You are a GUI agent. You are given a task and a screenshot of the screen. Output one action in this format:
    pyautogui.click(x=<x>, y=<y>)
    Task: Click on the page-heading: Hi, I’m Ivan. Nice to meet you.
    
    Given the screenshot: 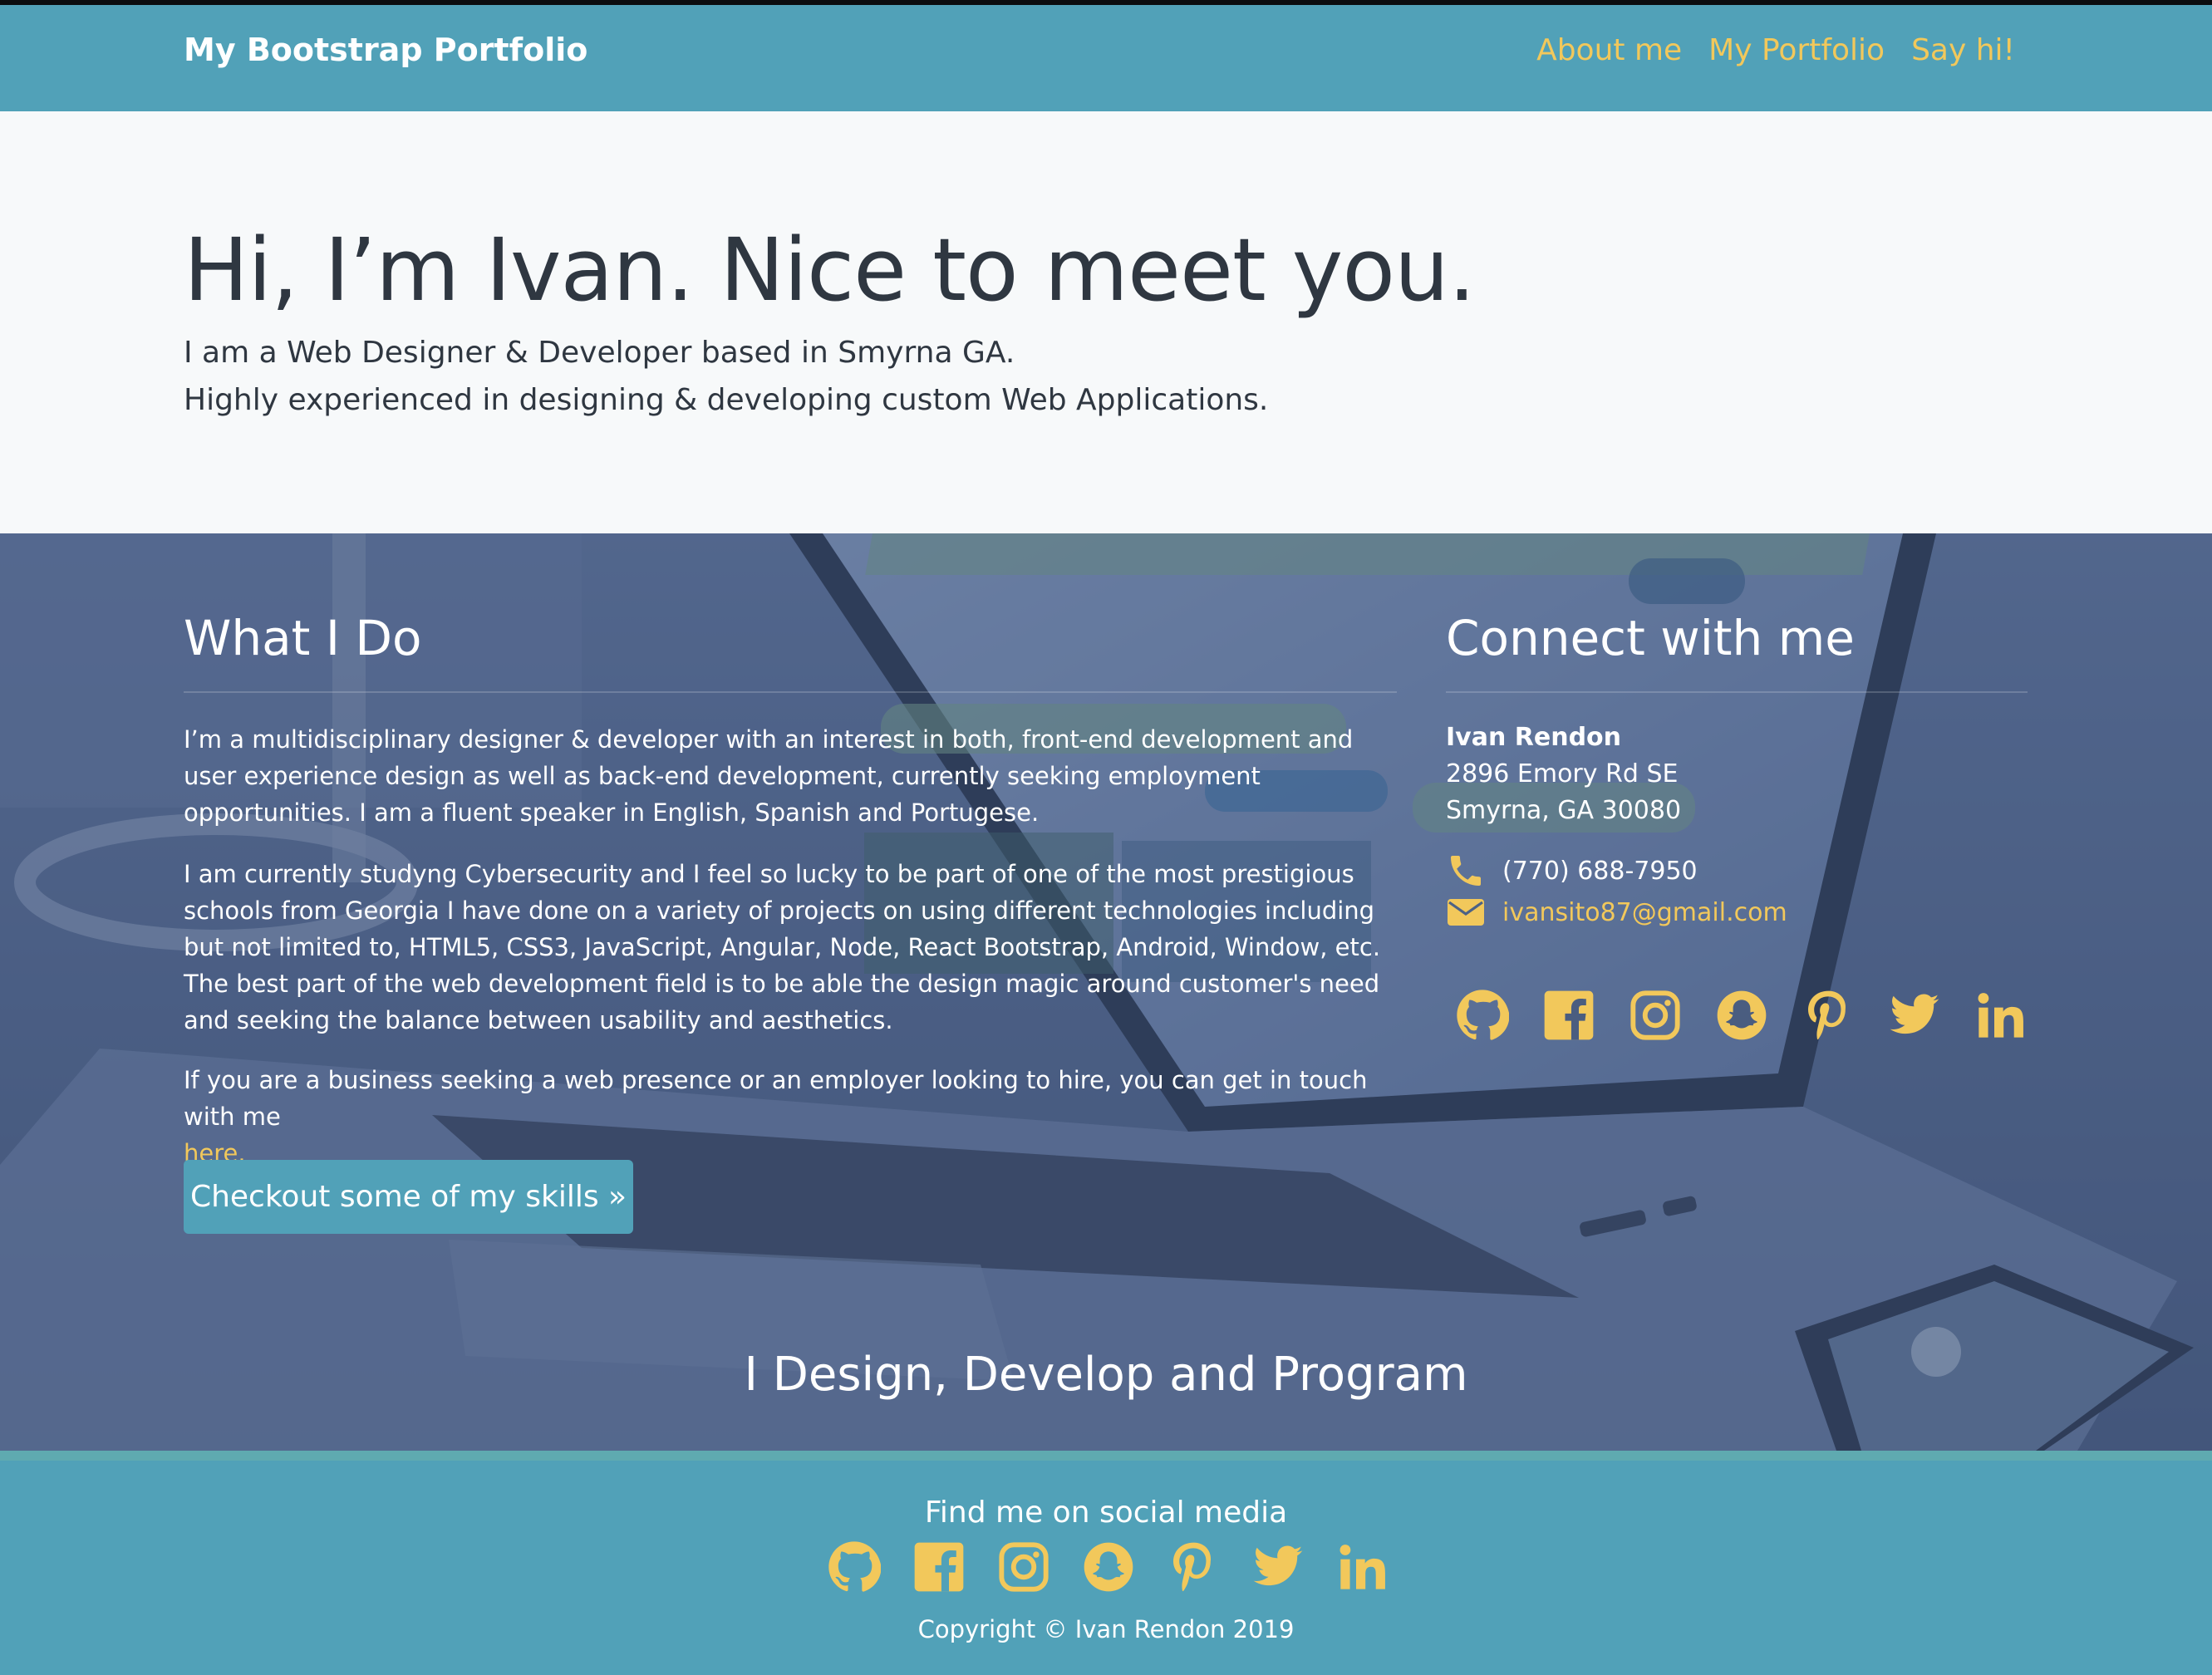 What is the action you would take?
    pyautogui.click(x=830, y=270)
    